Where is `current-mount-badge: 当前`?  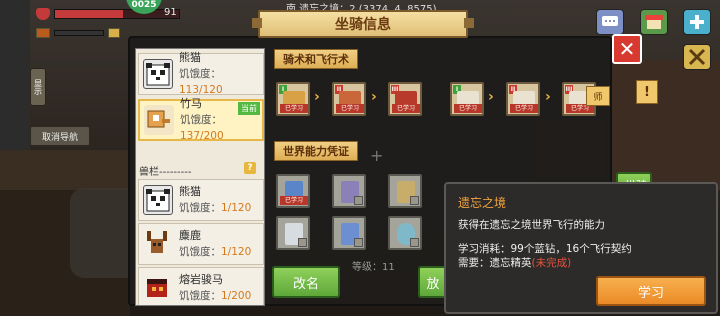 current-mount-badge: 当前 is located at coordinates (249, 108).